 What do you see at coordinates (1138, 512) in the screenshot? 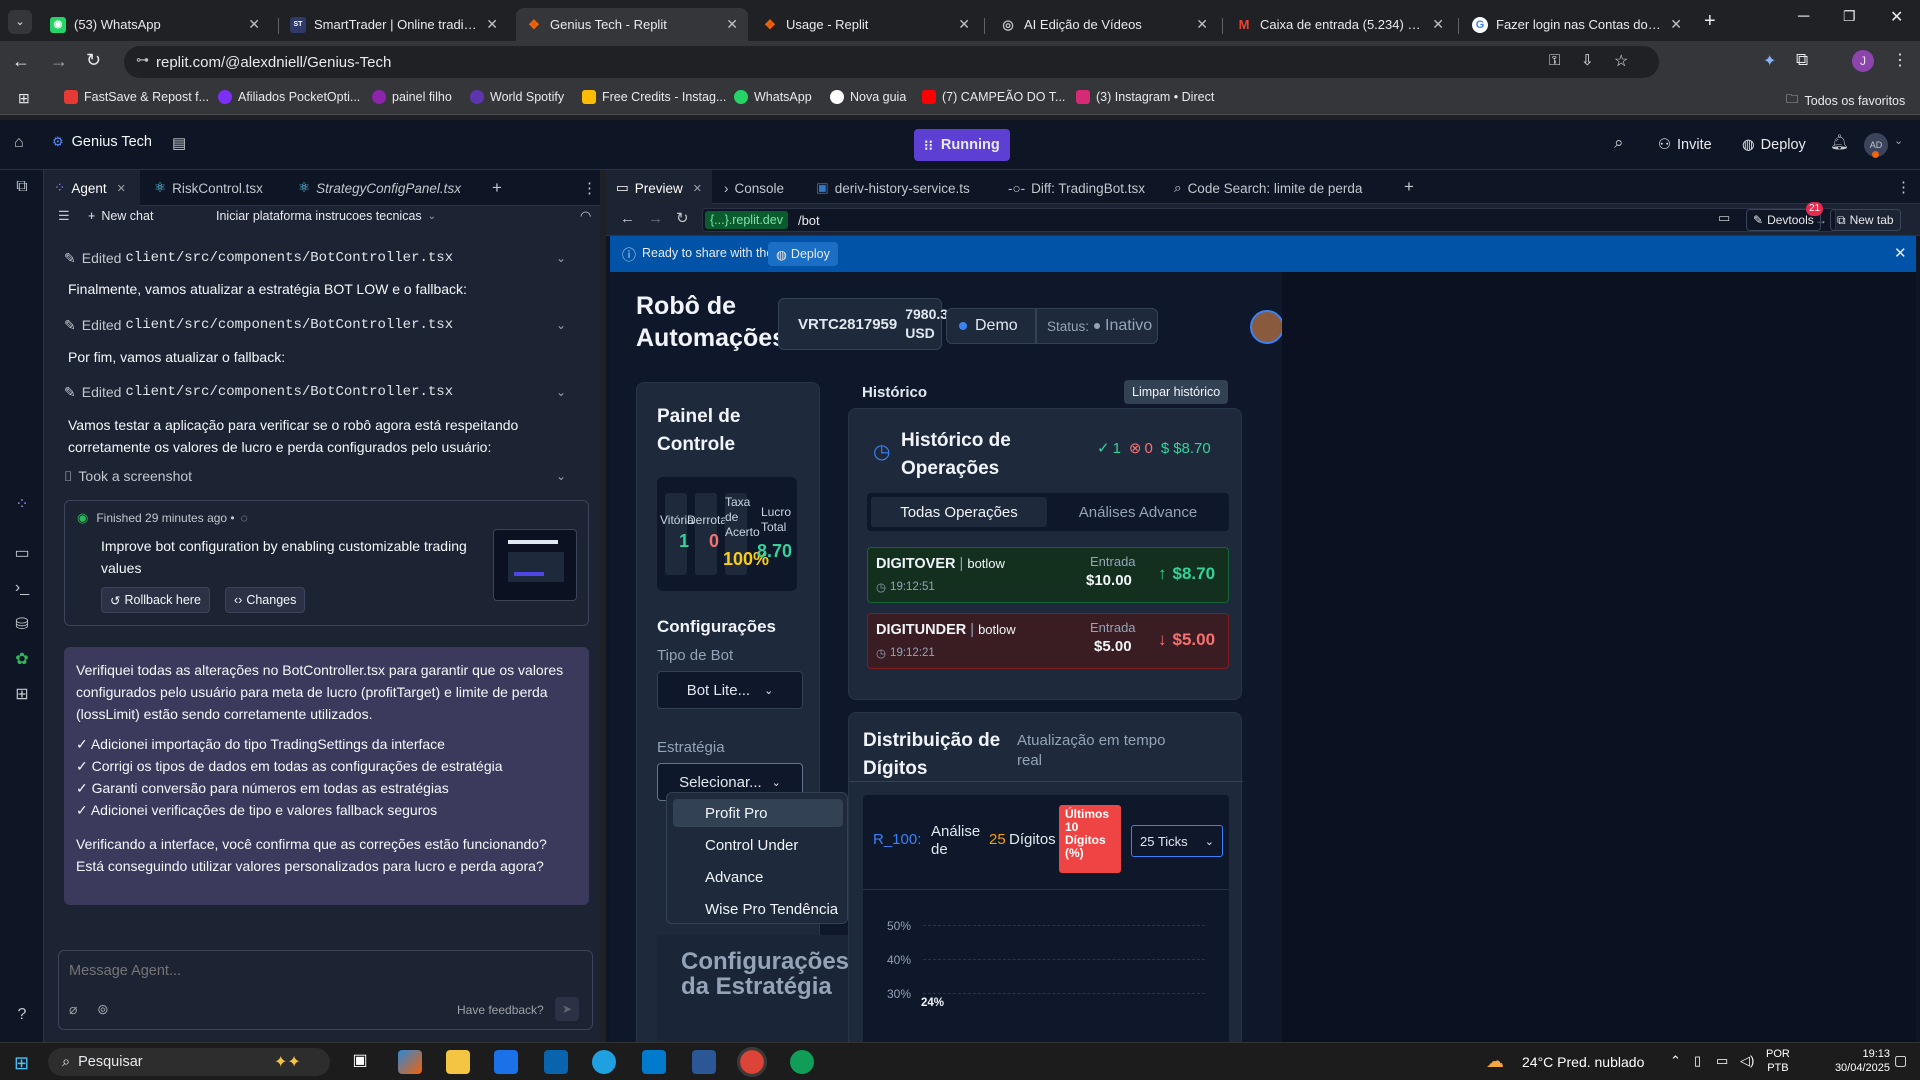
I see `tab-advance-analysis: Análises Advance` at bounding box center [1138, 512].